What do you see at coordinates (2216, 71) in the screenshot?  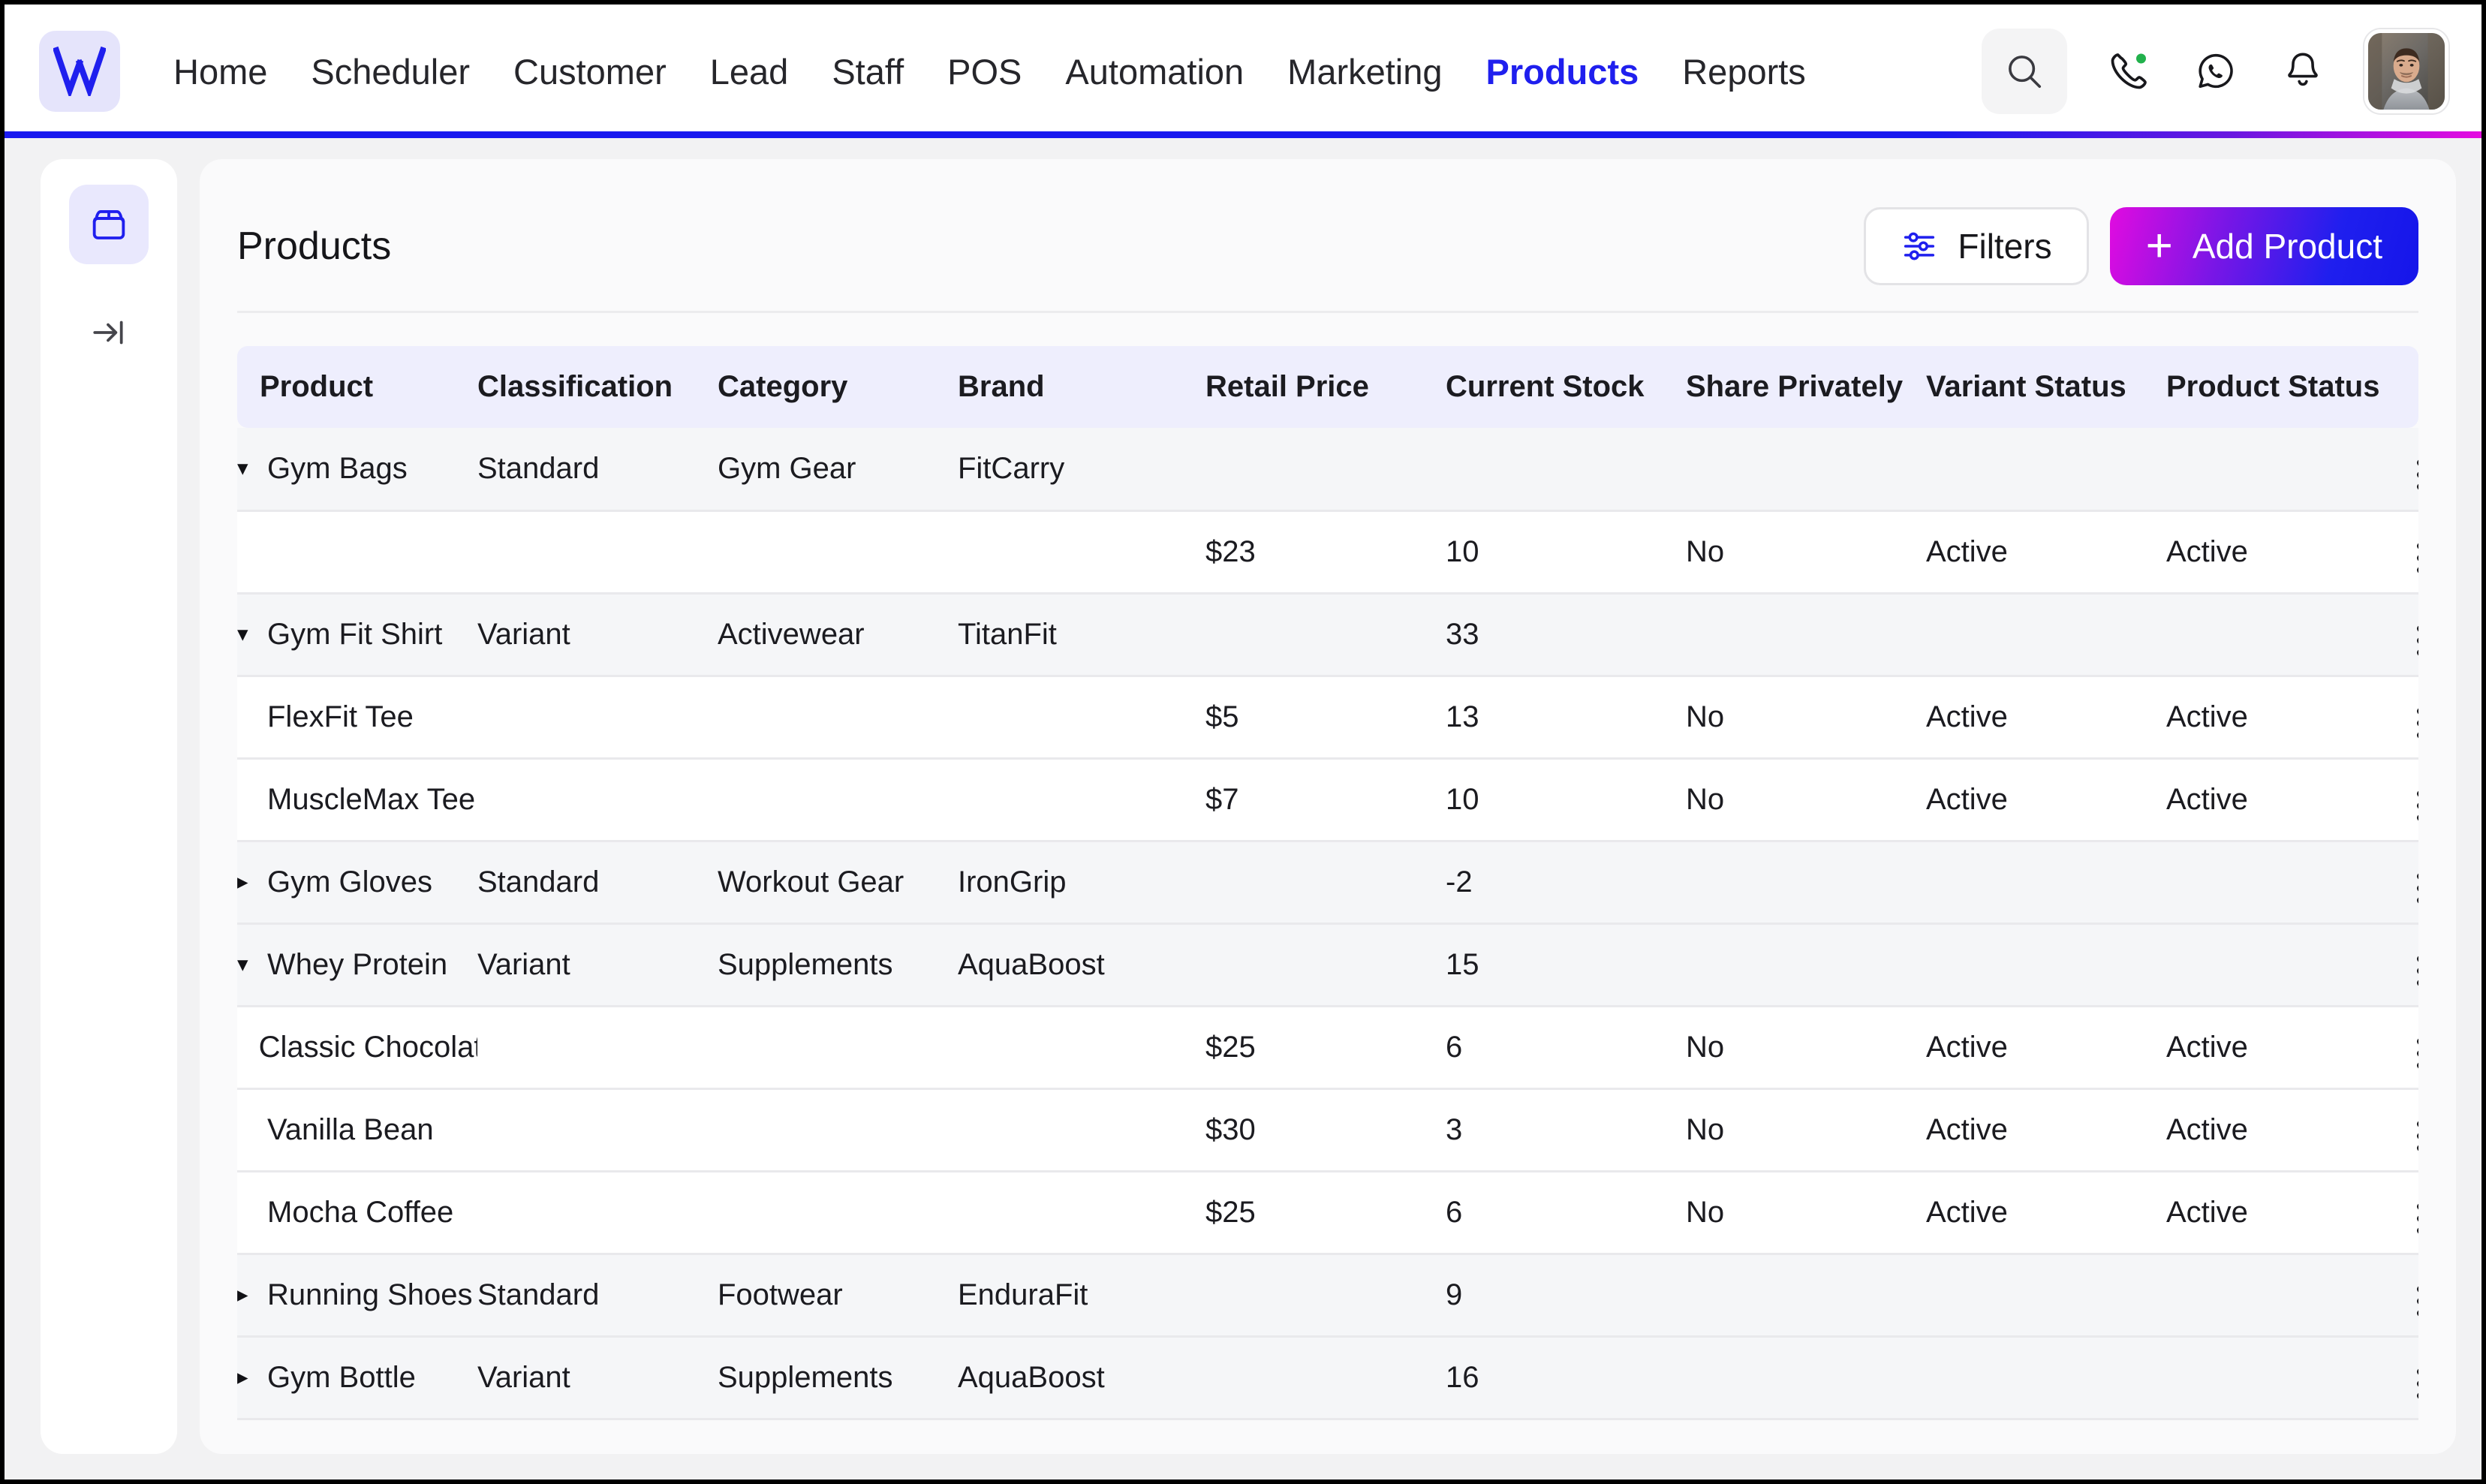 I see `whatsapp-button` at bounding box center [2216, 71].